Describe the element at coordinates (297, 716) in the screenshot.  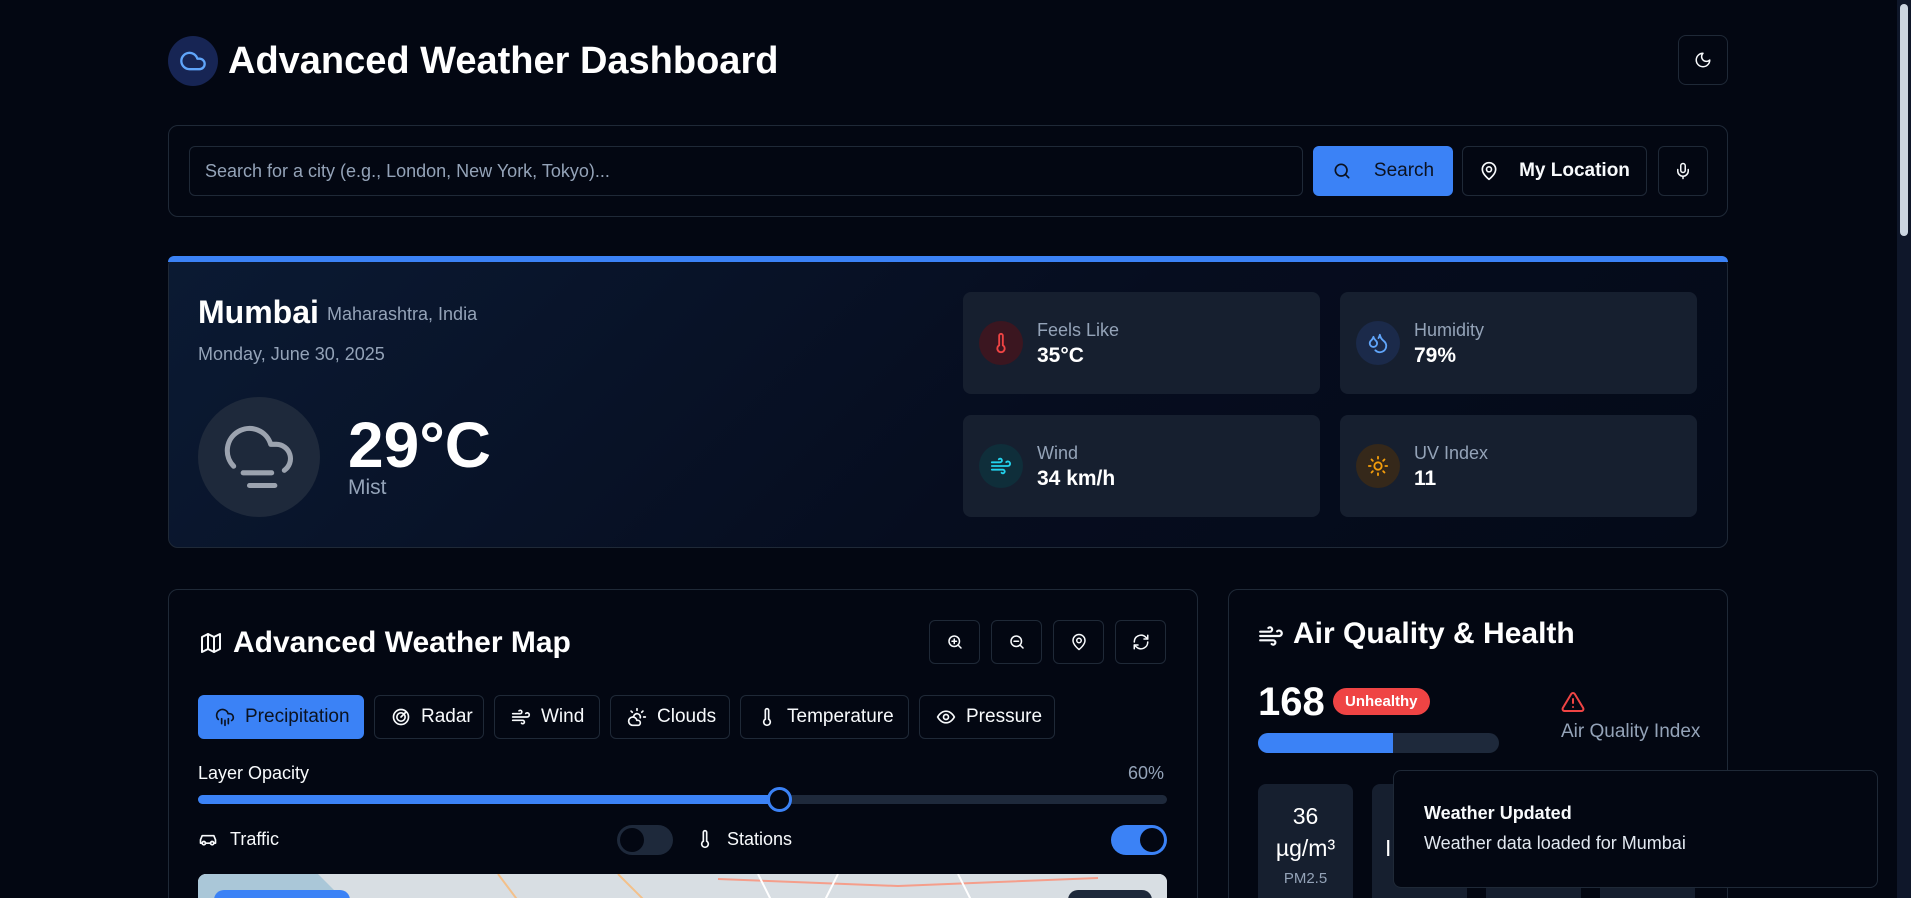
I see `layer-label: Precipitation` at that location.